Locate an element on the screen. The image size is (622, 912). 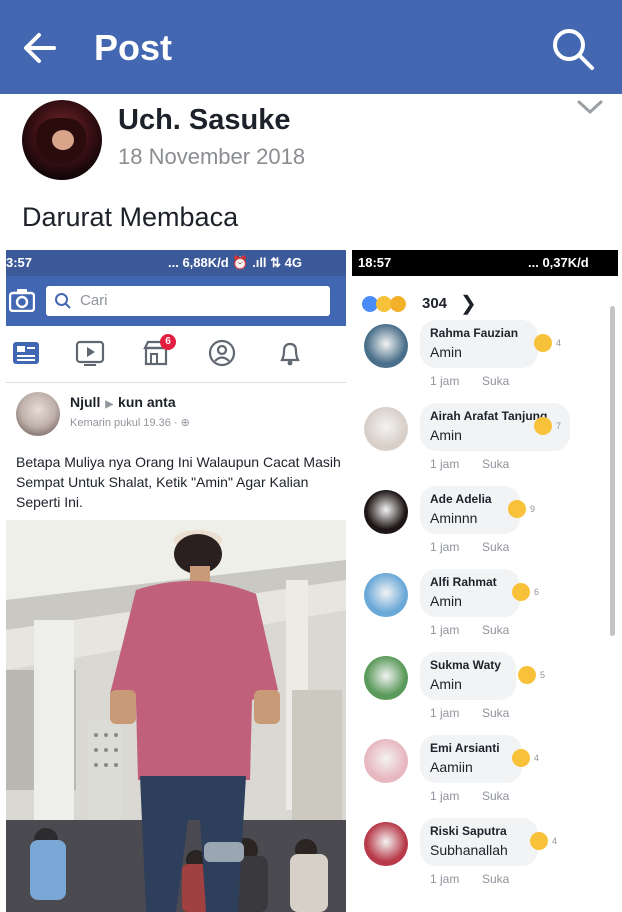
reaction-count: 5 is located at coordinates (543, 675).